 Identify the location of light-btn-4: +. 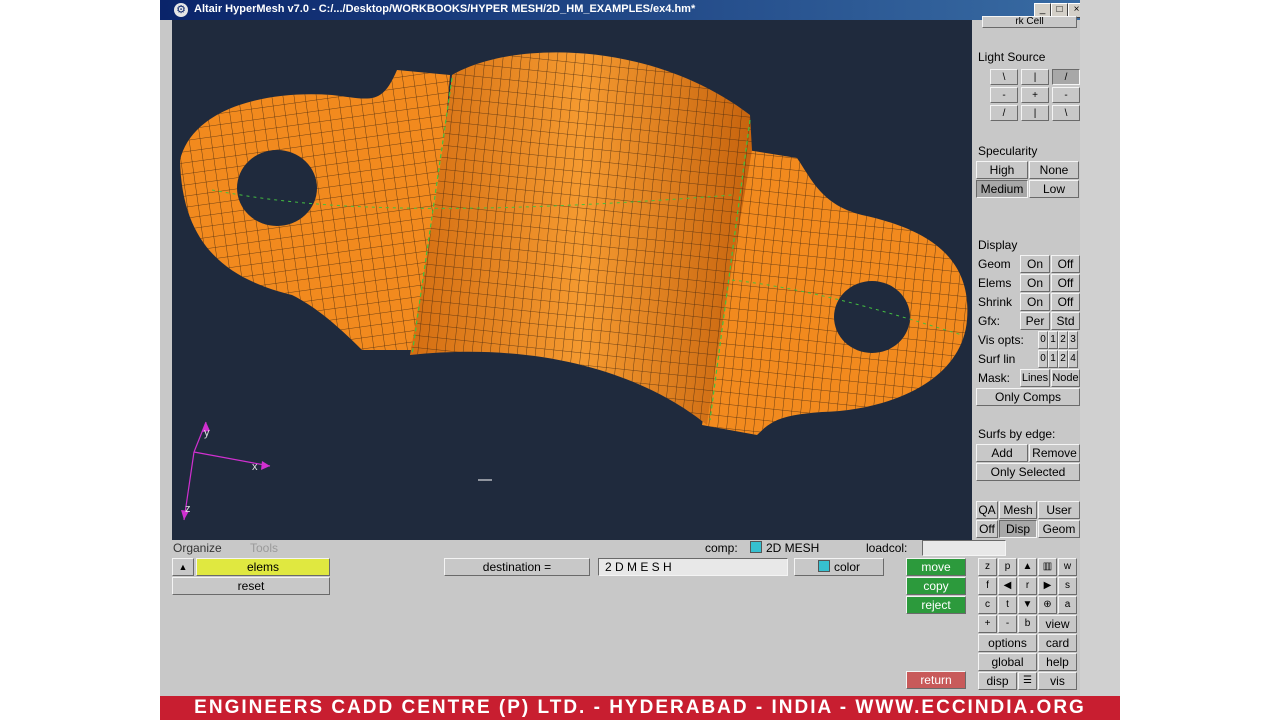
(1035, 95).